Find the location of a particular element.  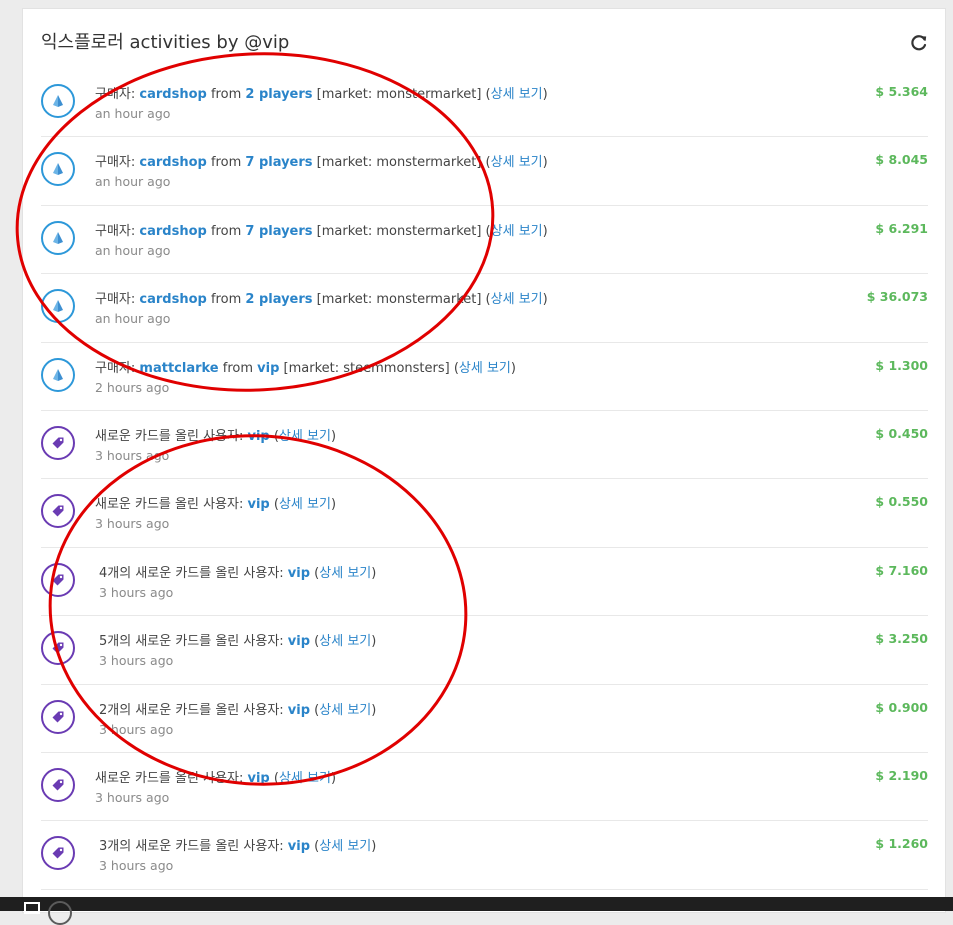

activity-amount: $ 6.291 is located at coordinates (901, 228).